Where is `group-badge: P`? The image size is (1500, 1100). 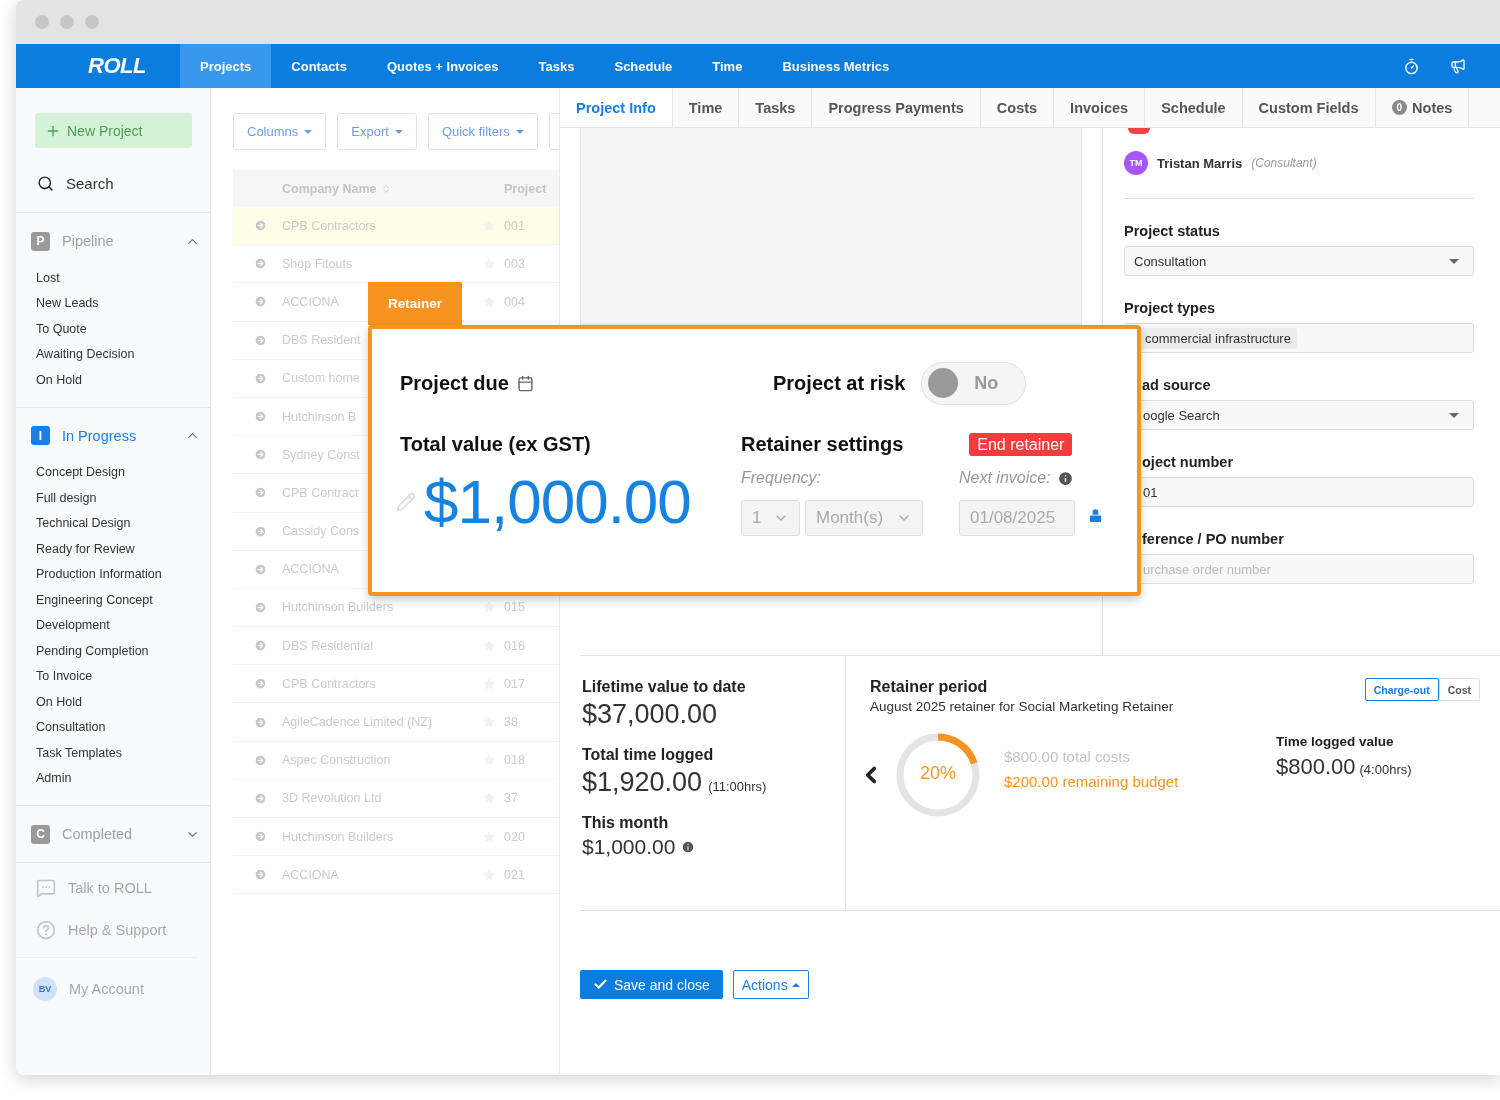
group-badge: P is located at coordinates (40, 241).